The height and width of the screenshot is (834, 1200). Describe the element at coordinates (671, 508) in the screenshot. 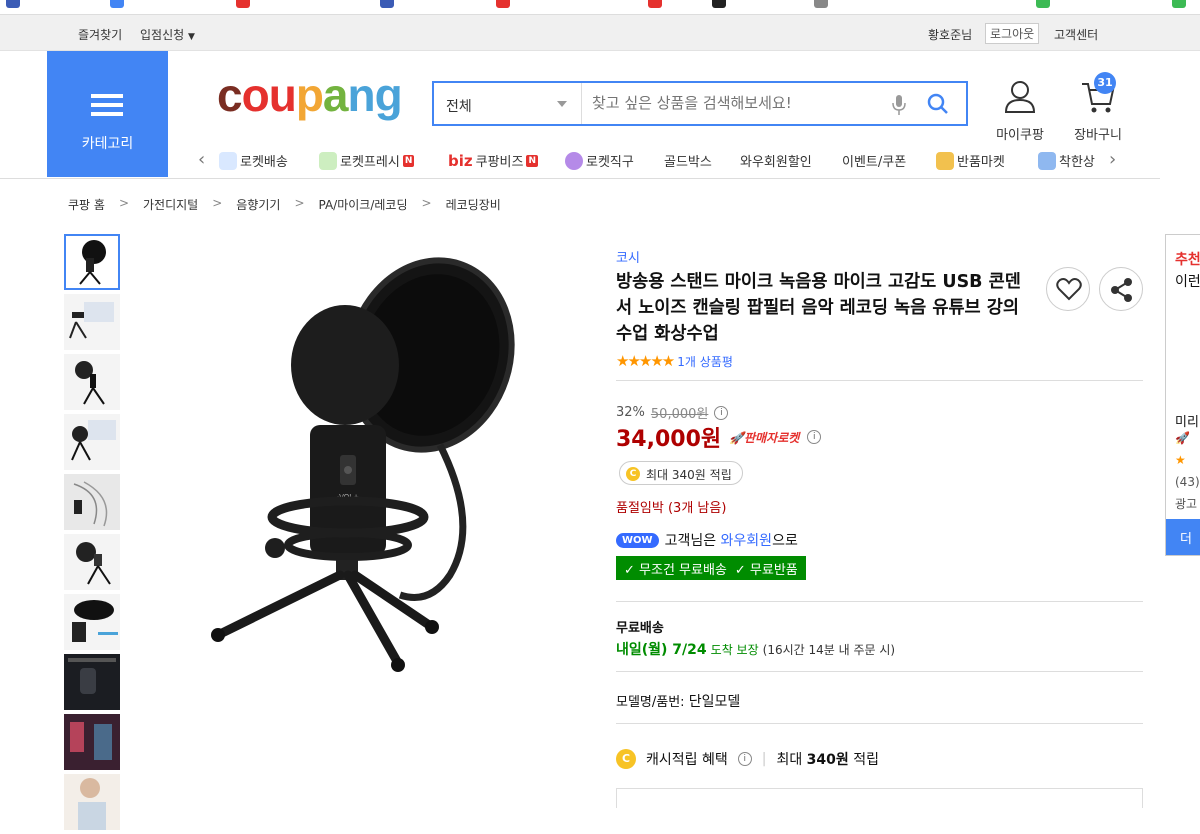

I see `stock-status: 품절임박 (3개 남음)` at that location.